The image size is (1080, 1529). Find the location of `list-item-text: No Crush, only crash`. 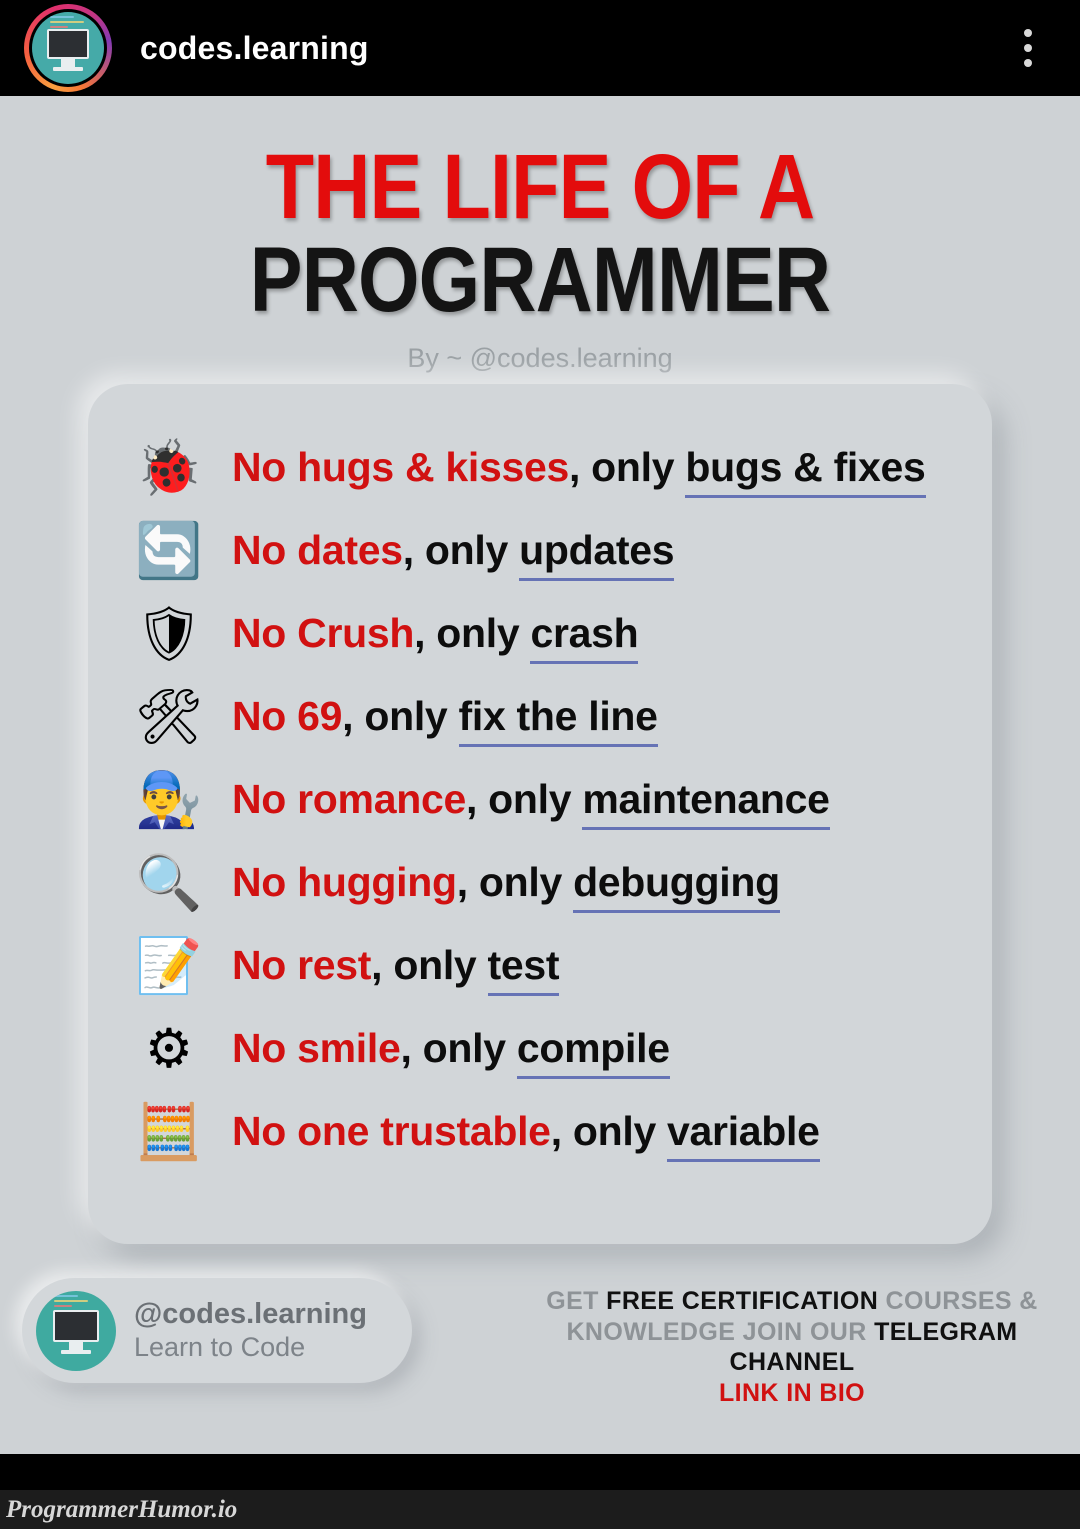

list-item-text: No Crush, only crash is located at coordinates (435, 637).